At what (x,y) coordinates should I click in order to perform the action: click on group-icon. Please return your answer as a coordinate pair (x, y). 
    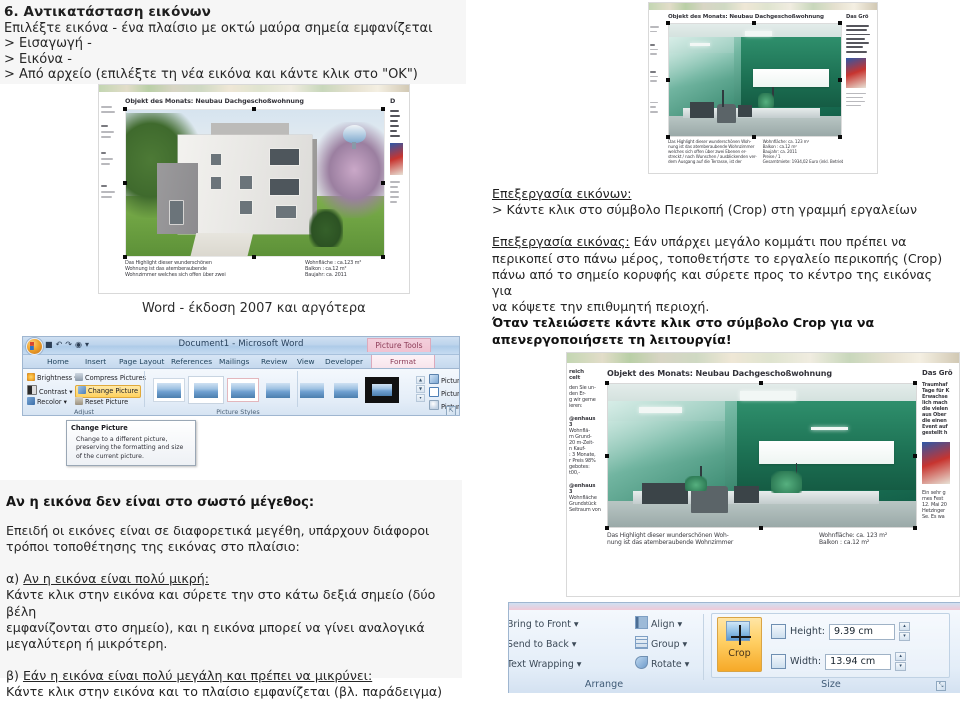
    Looking at the image, I should click on (641, 642).